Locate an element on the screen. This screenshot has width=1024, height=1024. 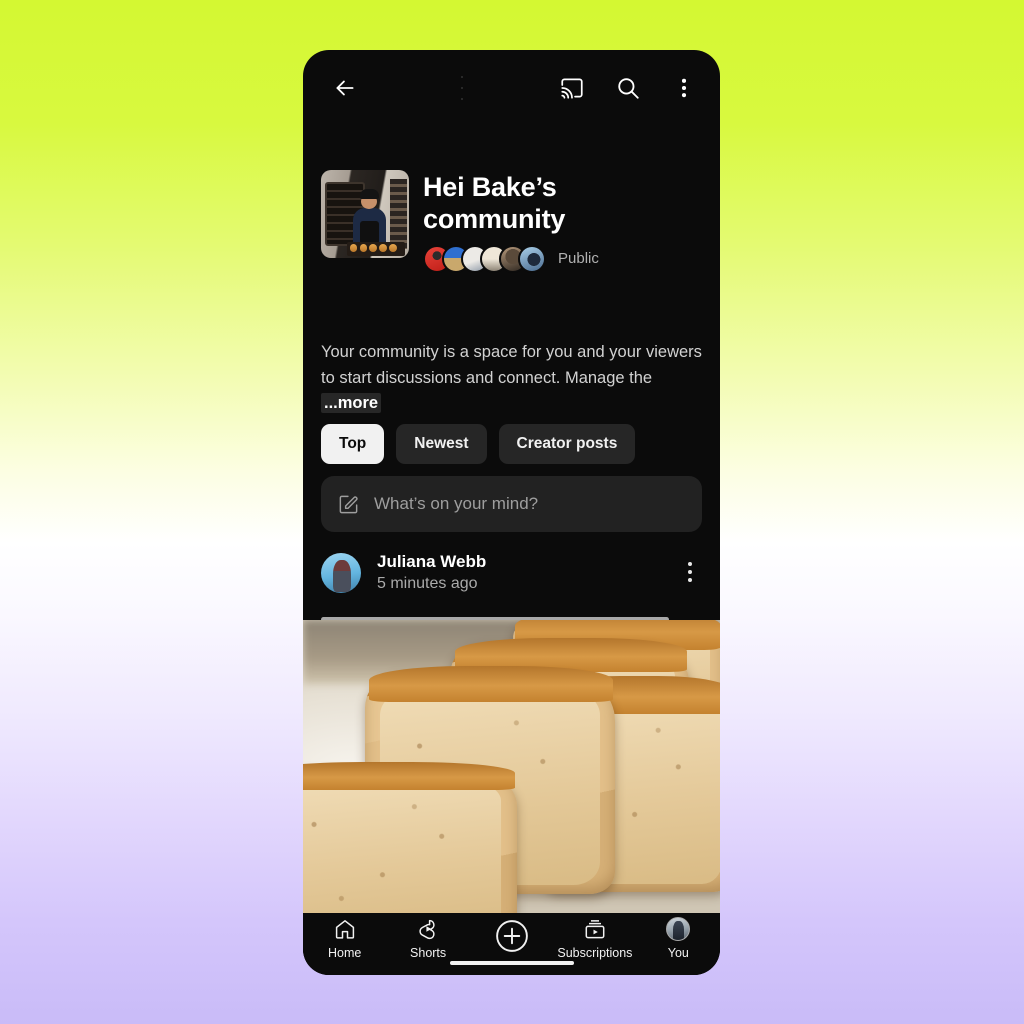
cast-icon is located at coordinates (572, 88).